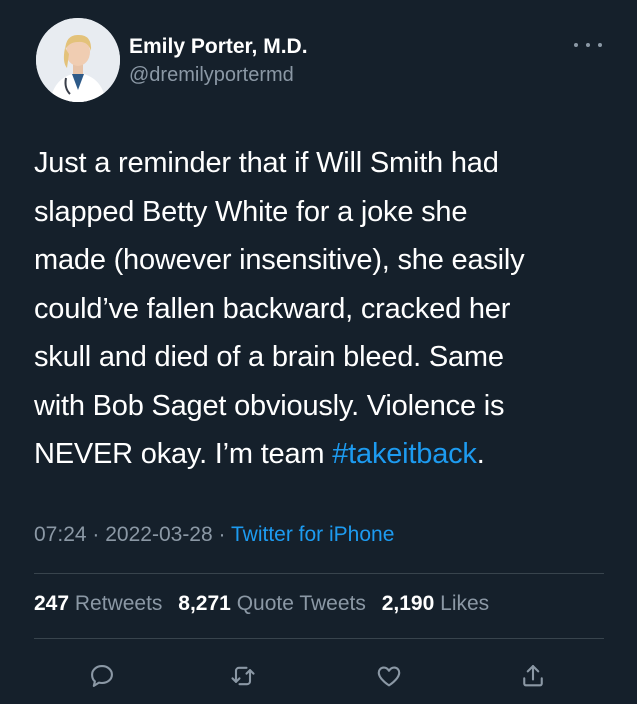 The height and width of the screenshot is (704, 637). Describe the element at coordinates (279, 260) in the screenshot. I see `tweet-text-line: made (however insensitive), she easily` at that location.